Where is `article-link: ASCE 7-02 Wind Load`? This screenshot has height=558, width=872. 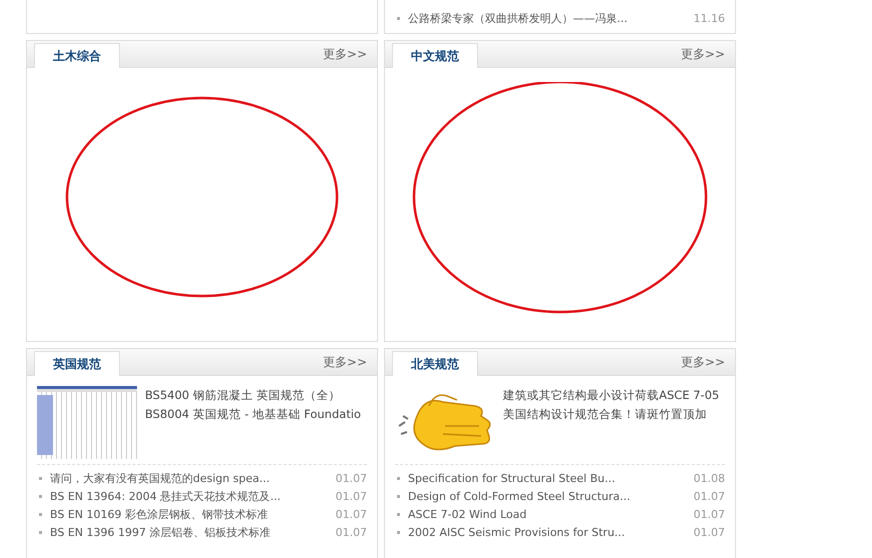 article-link: ASCE 7-02 Wind Load is located at coordinates (548, 514).